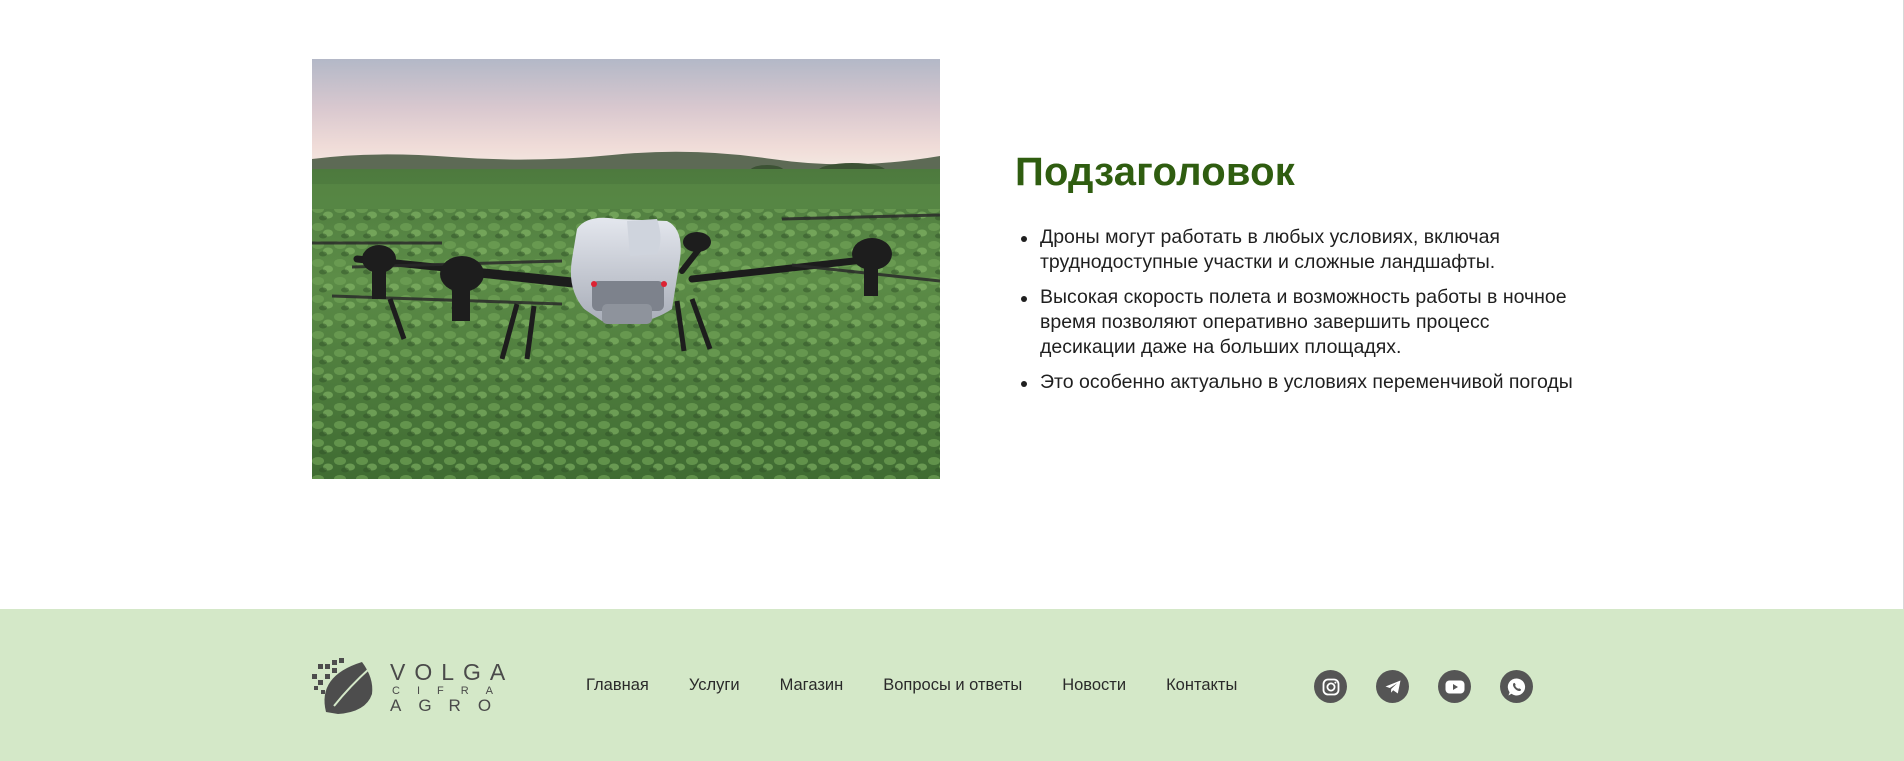 The image size is (1904, 761). Describe the element at coordinates (452, 672) in the screenshot. I see `logo-text-volga: VOLGA` at that location.